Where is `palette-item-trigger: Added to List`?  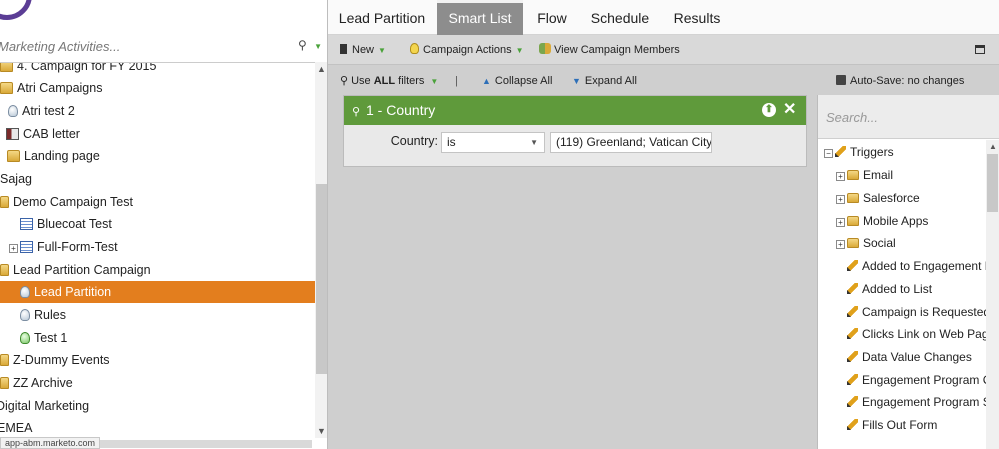 palette-item-trigger: Added to List is located at coordinates (889, 289).